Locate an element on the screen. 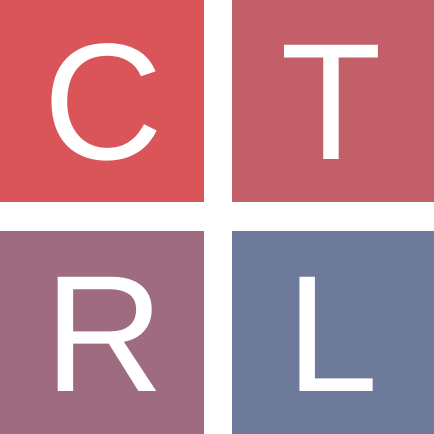 The height and width of the screenshot is (434, 434). logo-letter-c: C is located at coordinates (103, 102).